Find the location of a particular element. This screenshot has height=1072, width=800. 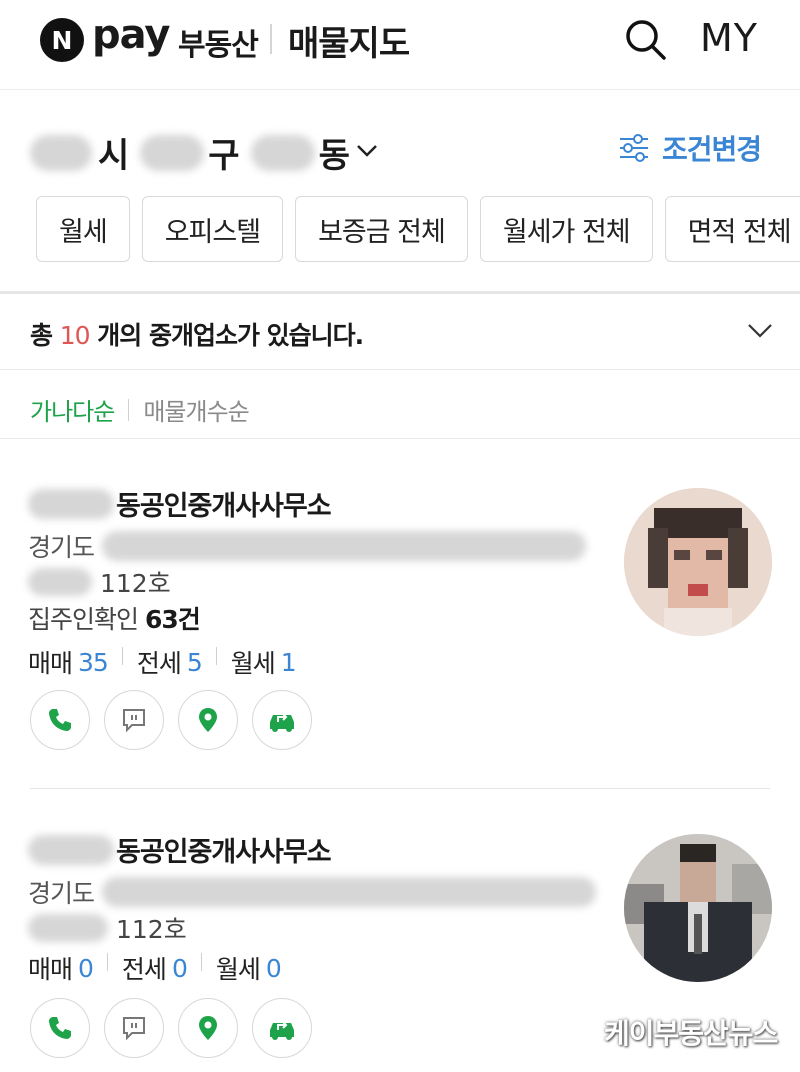

watermark-text: 케이부동산뉴스 is located at coordinates (691, 1033).